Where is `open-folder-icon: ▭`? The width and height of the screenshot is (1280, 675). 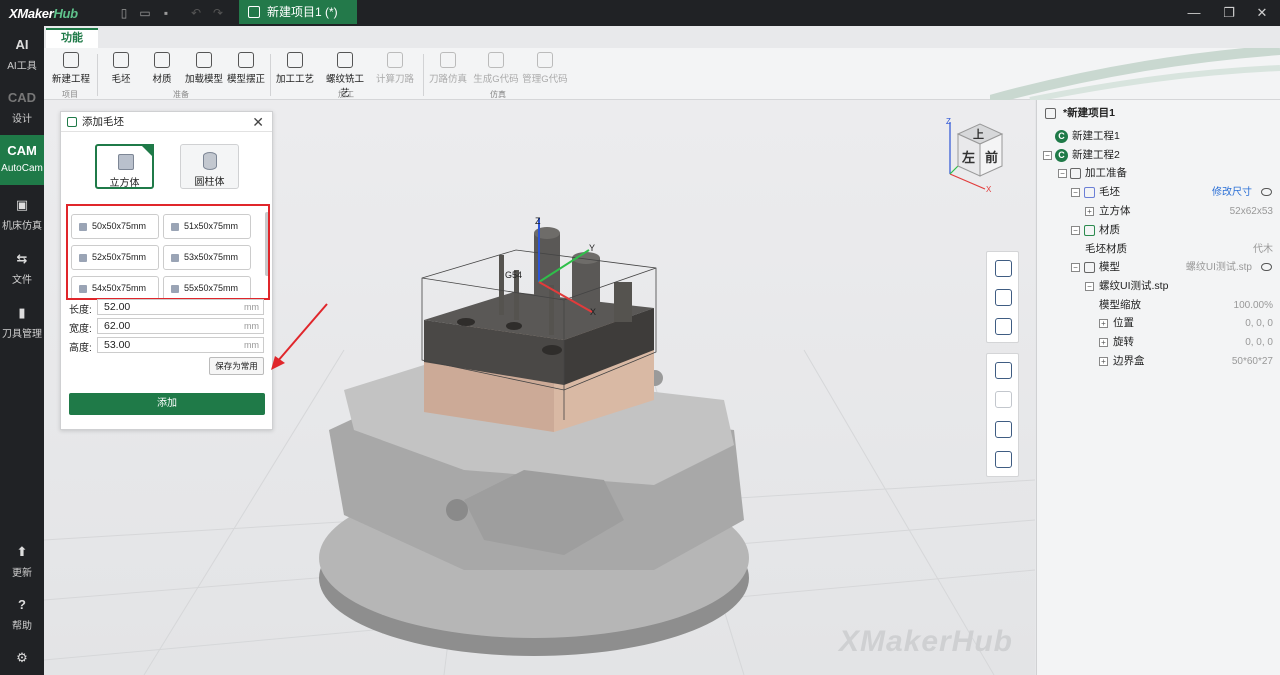 open-folder-icon: ▭ is located at coordinates (145, 13).